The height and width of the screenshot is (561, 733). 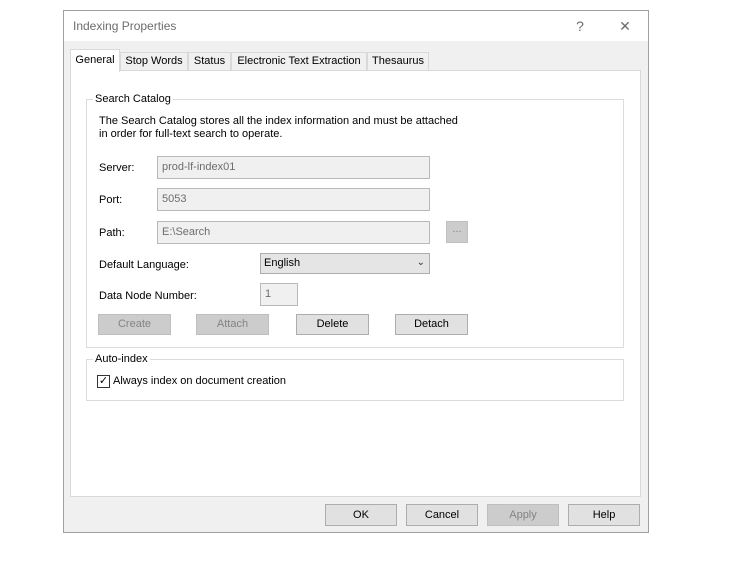 I want to click on tab-electronic-text-extraction: Electronic Text Extraction, so click(x=299, y=61).